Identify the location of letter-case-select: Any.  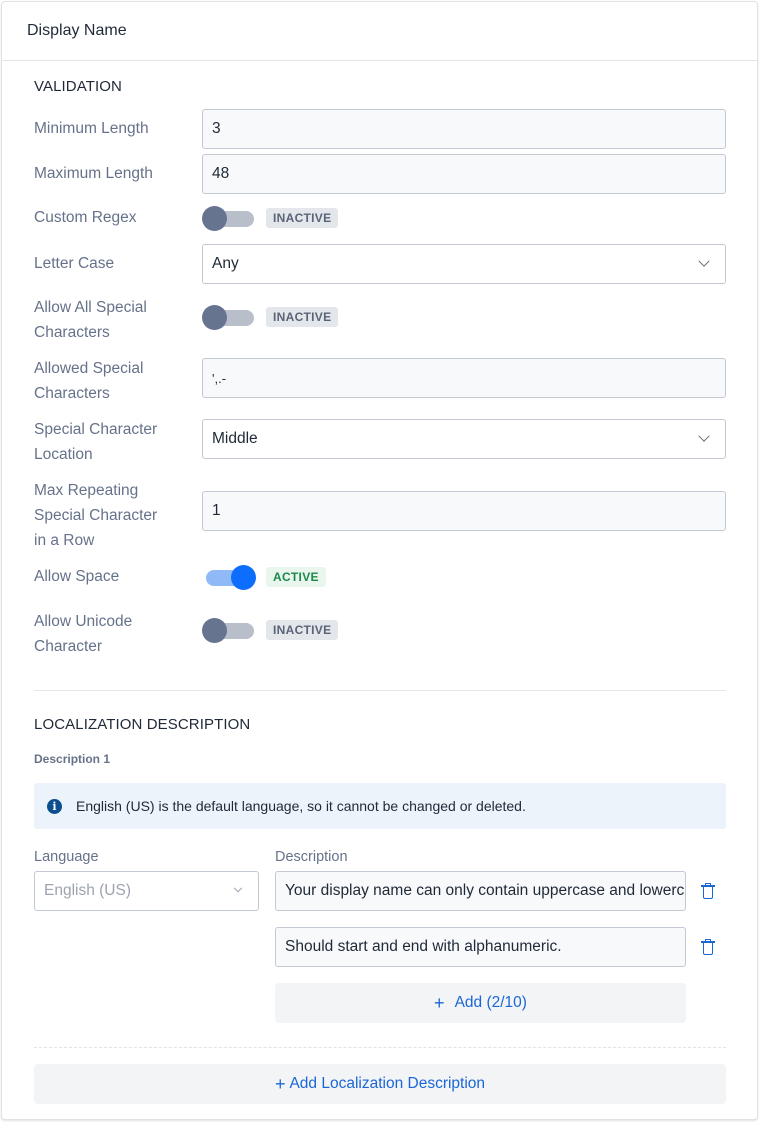
(464, 264).